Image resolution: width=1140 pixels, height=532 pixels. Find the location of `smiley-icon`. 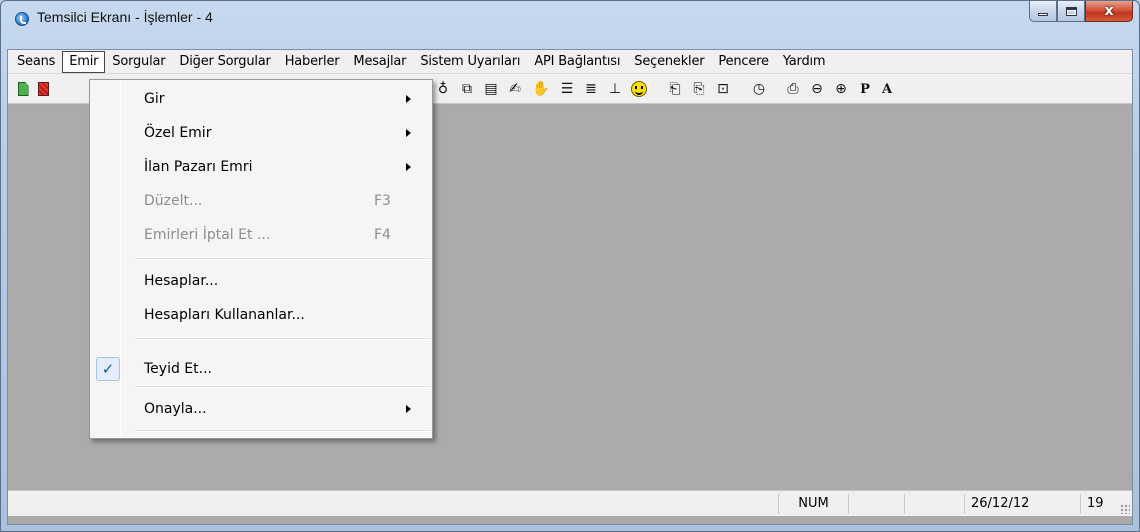

smiley-icon is located at coordinates (639, 89).